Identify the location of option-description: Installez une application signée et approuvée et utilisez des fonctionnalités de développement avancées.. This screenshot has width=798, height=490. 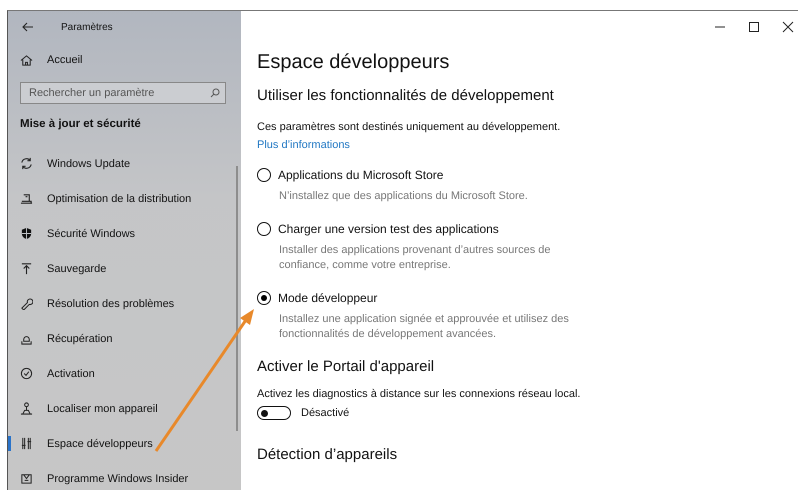
(424, 327).